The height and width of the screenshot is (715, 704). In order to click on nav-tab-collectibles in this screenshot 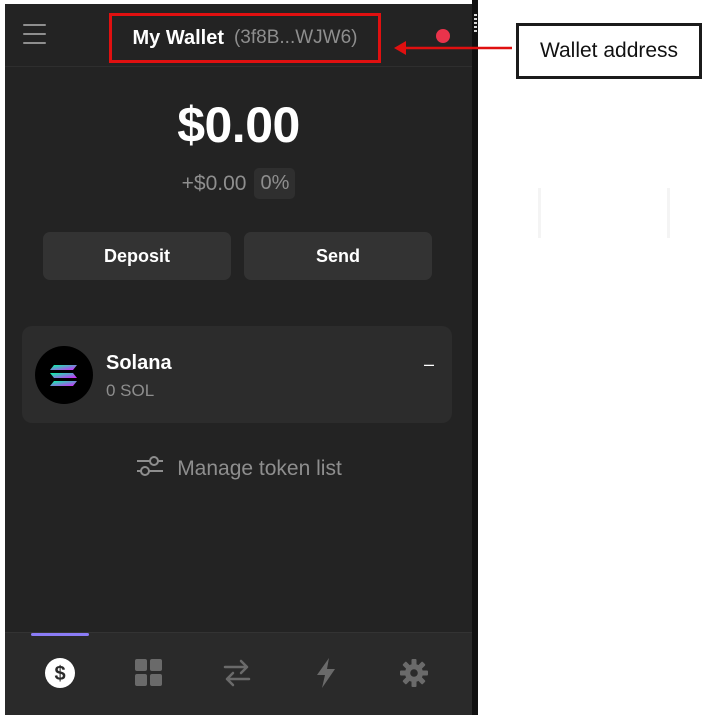, I will do `click(149, 673)`.